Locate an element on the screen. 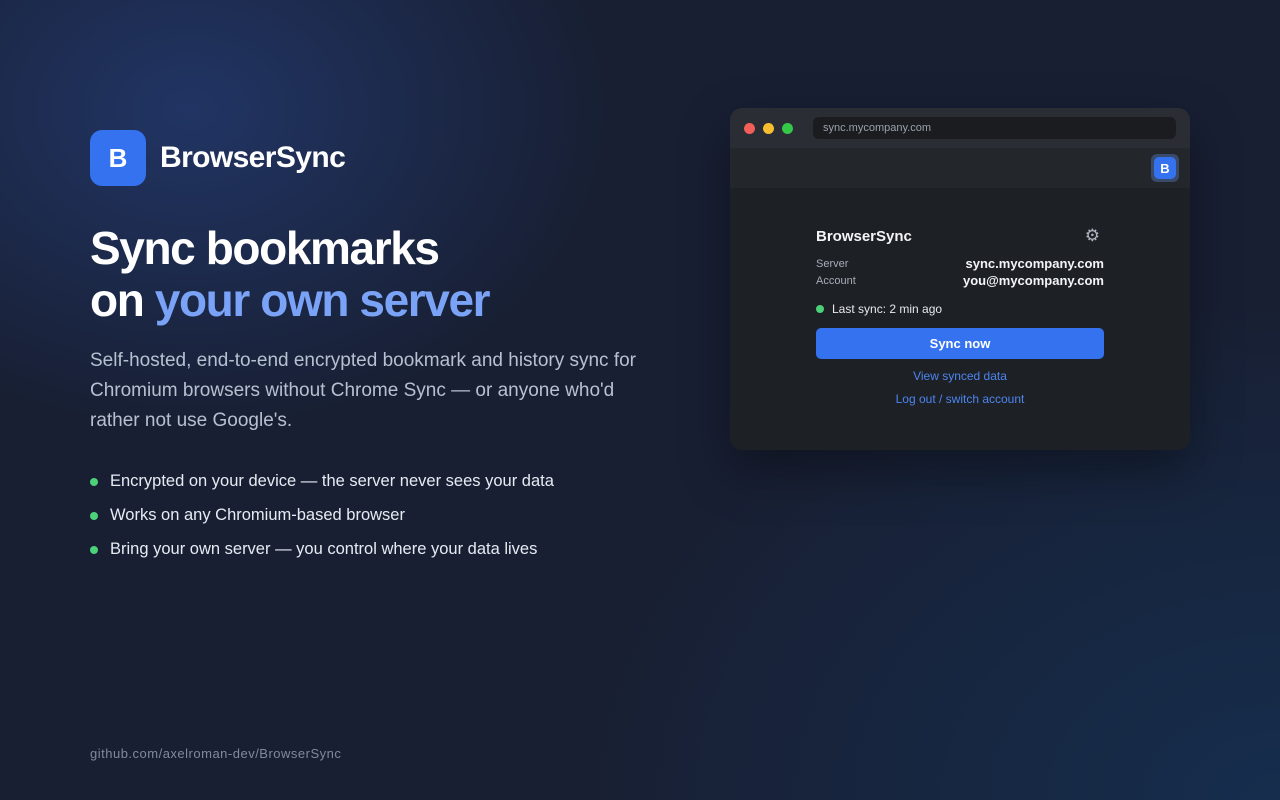 Image resolution: width=1280 pixels, height=800 pixels. account-label: Account is located at coordinates (836, 280).